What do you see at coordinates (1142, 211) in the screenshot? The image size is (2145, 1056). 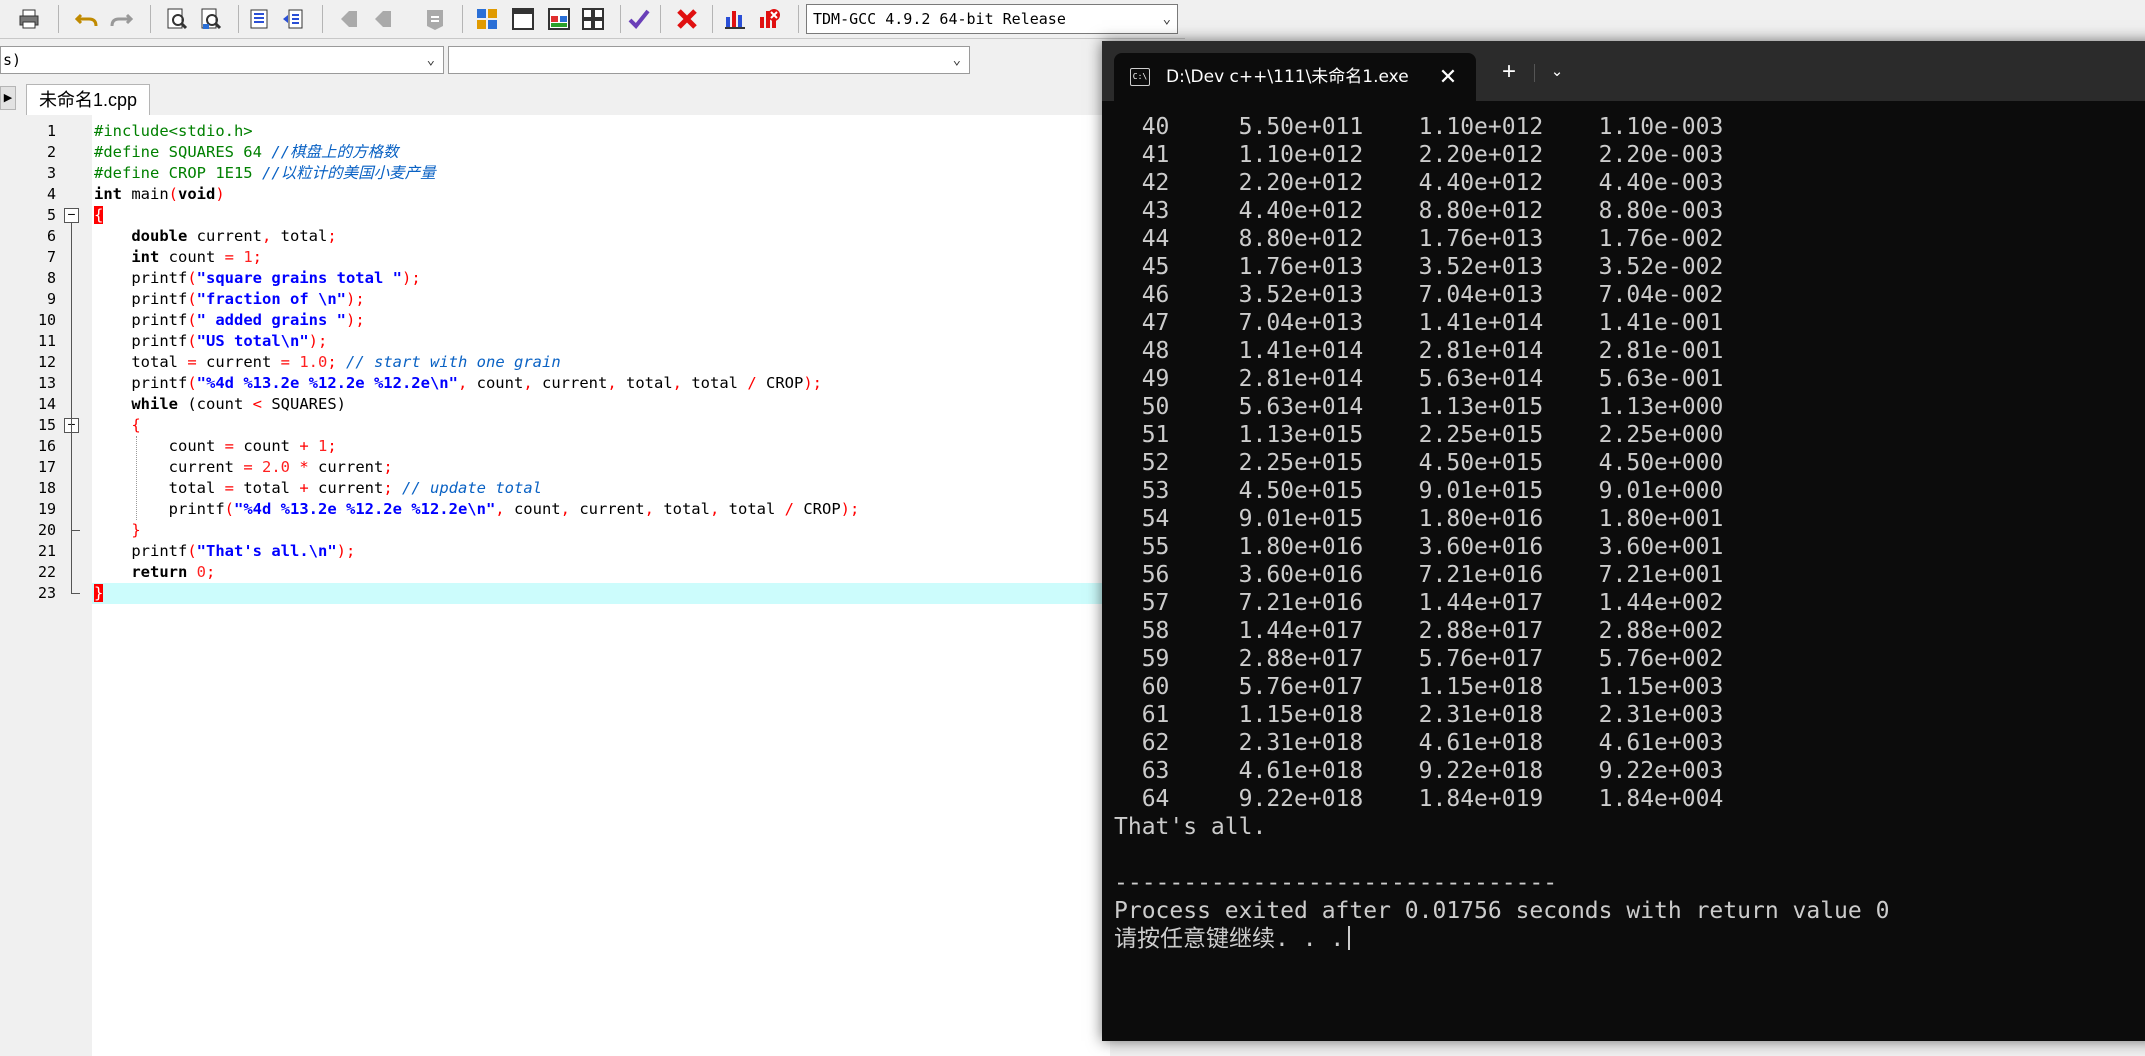 I see `console-cell: 43` at bounding box center [1142, 211].